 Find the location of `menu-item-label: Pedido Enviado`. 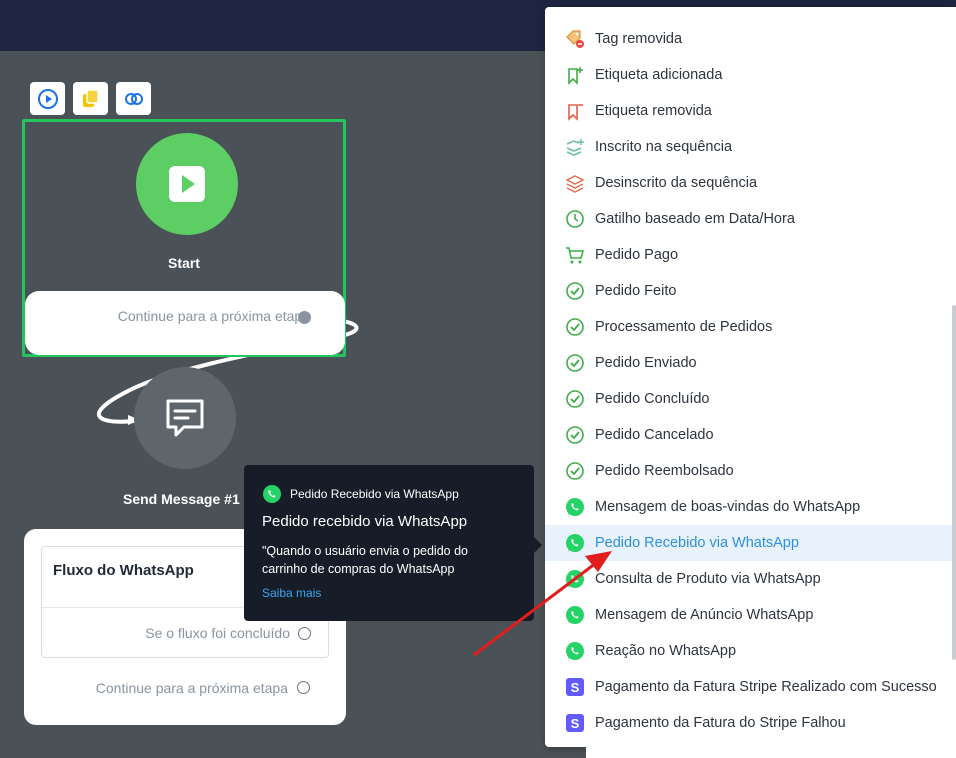

menu-item-label: Pedido Enviado is located at coordinates (646, 363).